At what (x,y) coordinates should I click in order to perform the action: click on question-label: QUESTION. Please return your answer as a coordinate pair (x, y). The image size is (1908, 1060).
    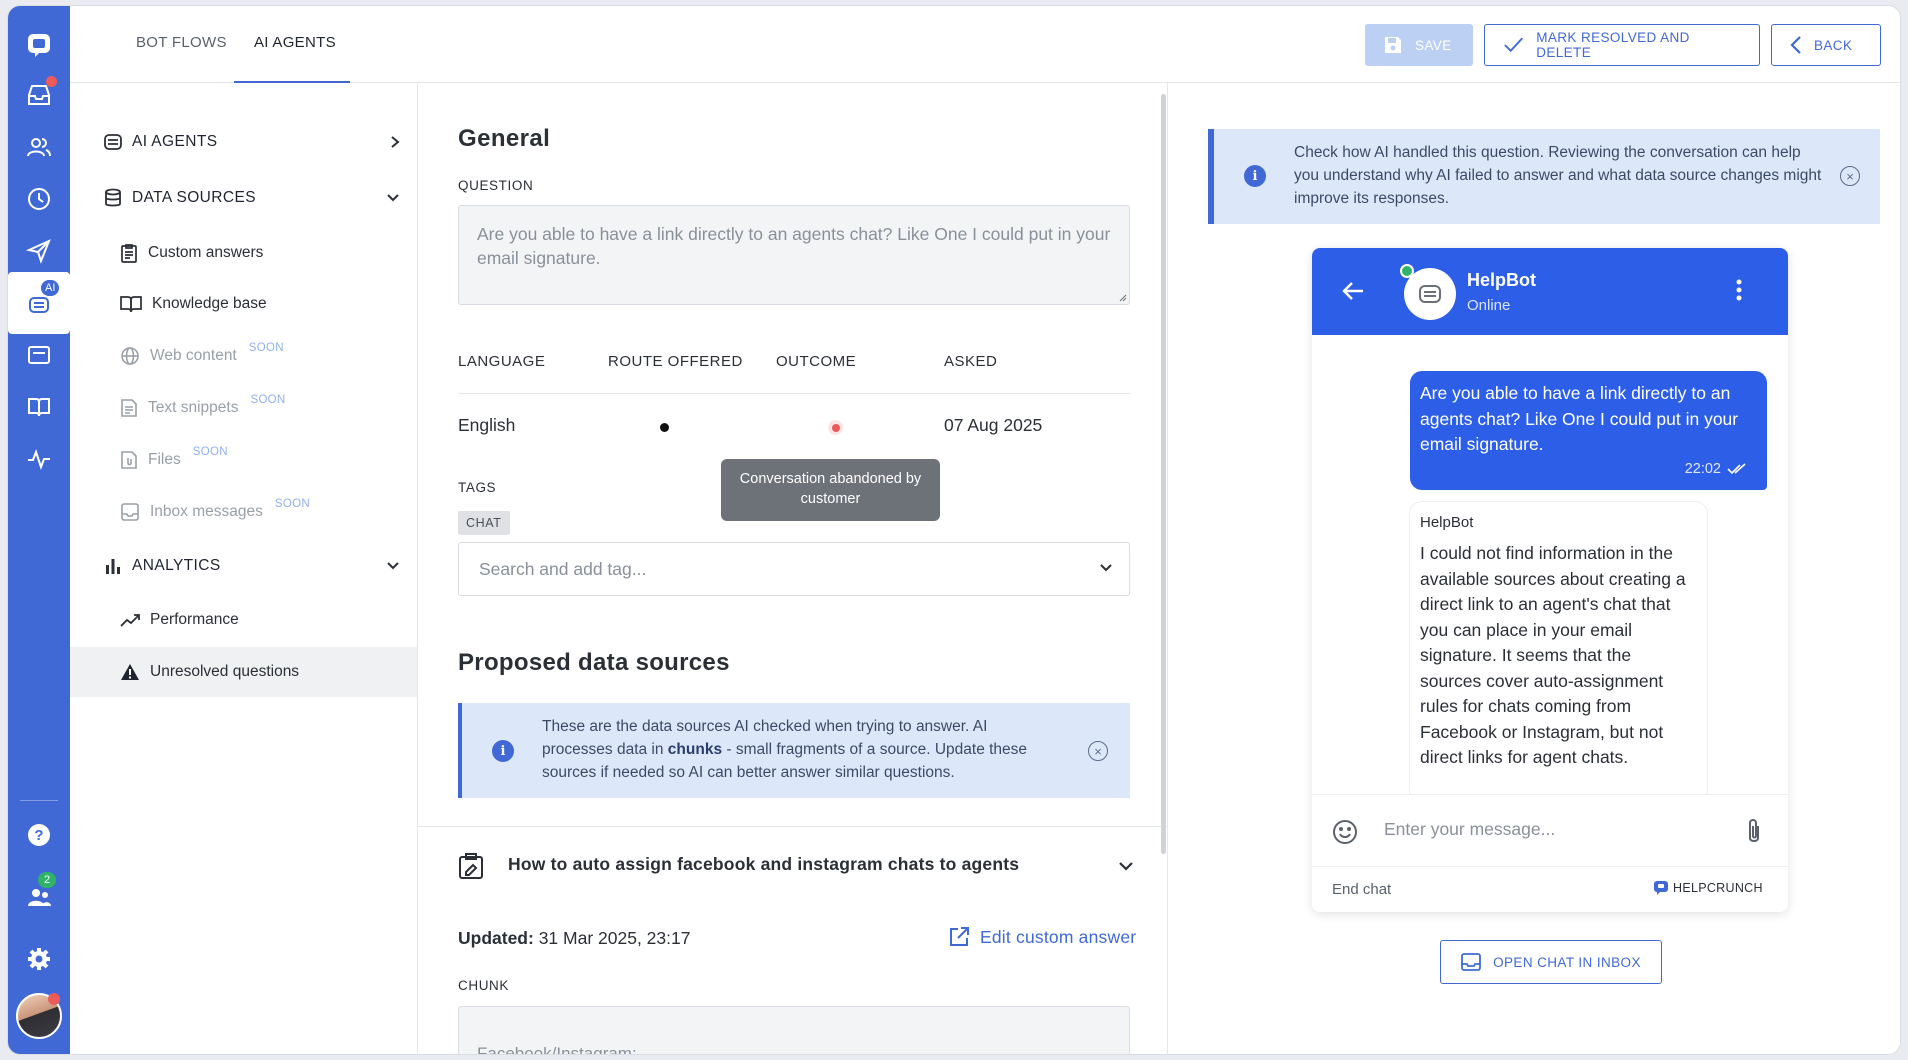
    Looking at the image, I should click on (496, 185).